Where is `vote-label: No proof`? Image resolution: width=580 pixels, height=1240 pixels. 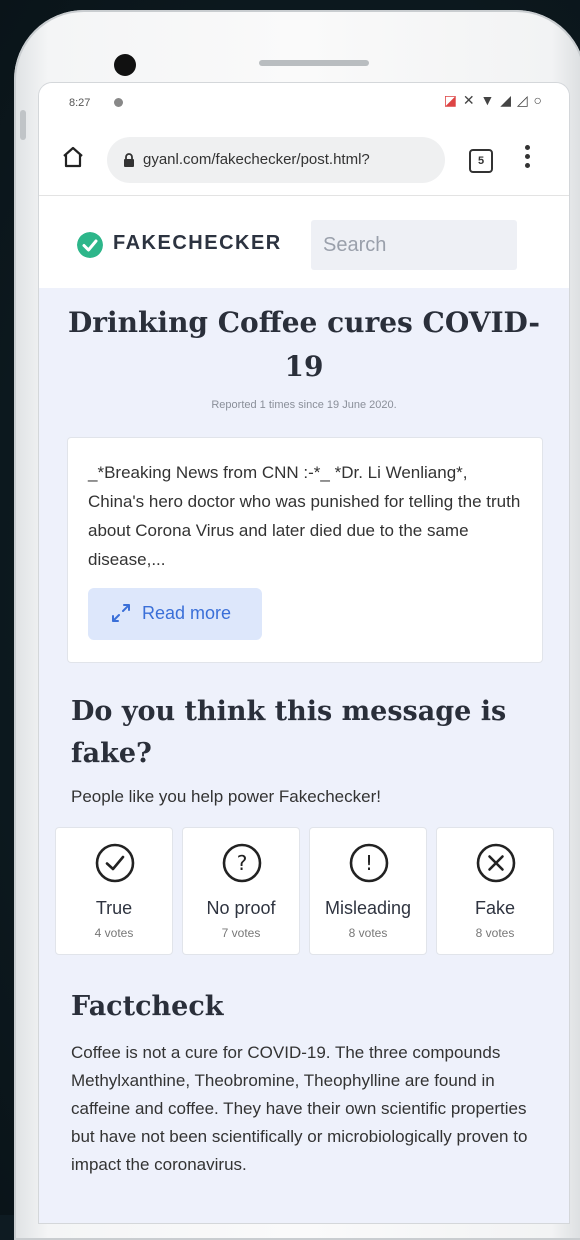
vote-label: No proof is located at coordinates (241, 908).